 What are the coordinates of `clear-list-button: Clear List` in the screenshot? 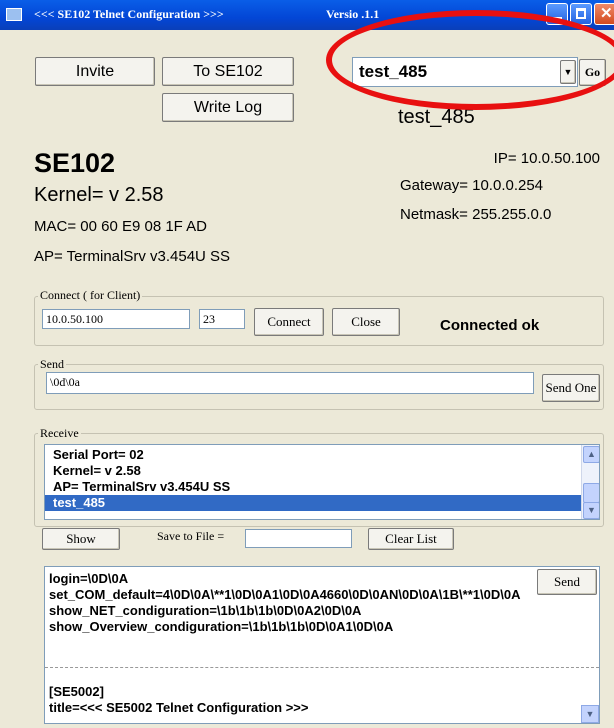 It's located at (411, 539).